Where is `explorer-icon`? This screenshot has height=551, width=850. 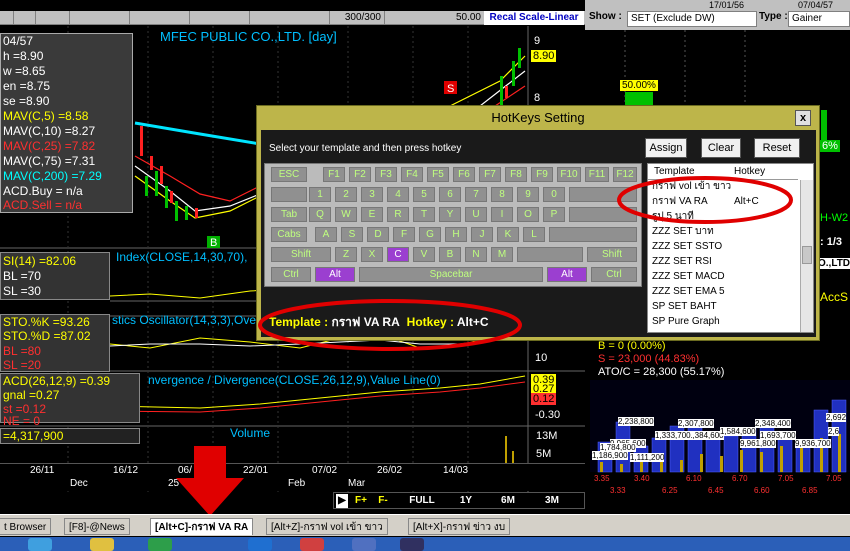
explorer-icon is located at coordinates (102, 544).